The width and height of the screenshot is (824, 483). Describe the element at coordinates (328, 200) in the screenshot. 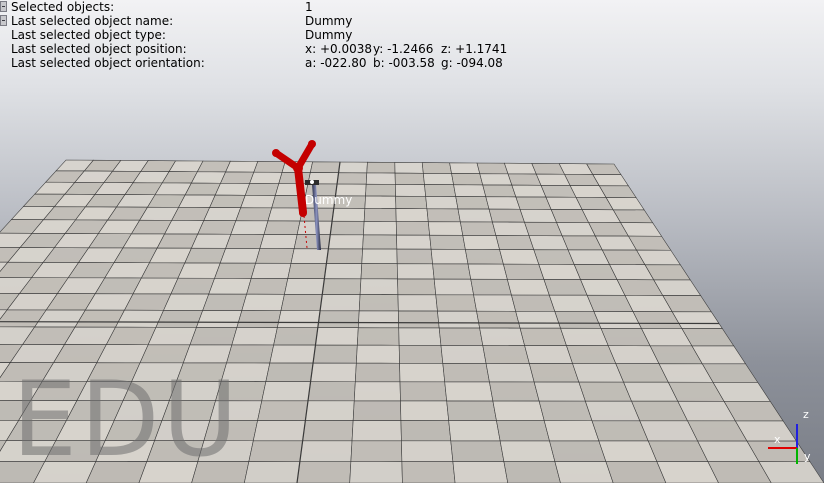

I see `dummy-object-label: Dummy` at that location.